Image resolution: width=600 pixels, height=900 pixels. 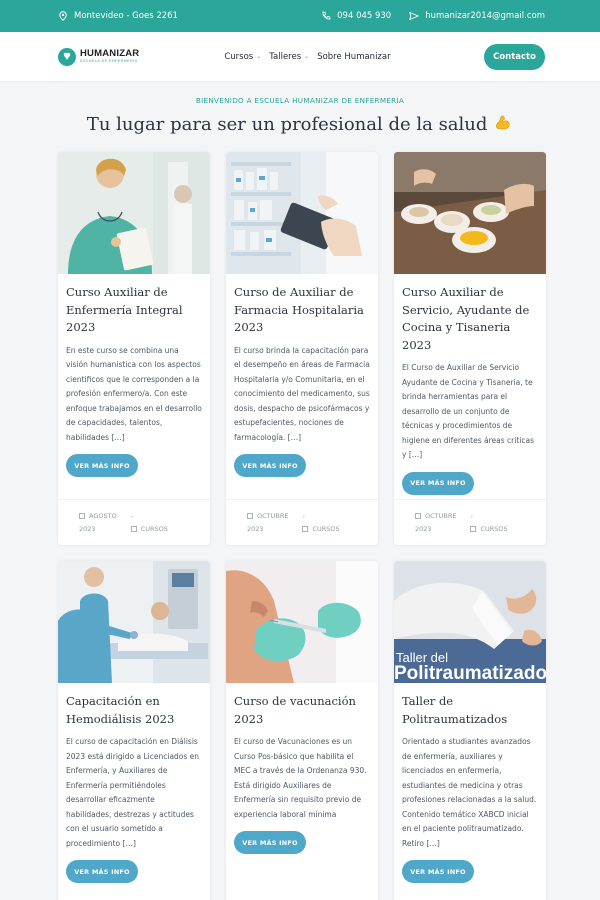 What do you see at coordinates (470, 213) in the screenshot?
I see `food-tray-image` at bounding box center [470, 213].